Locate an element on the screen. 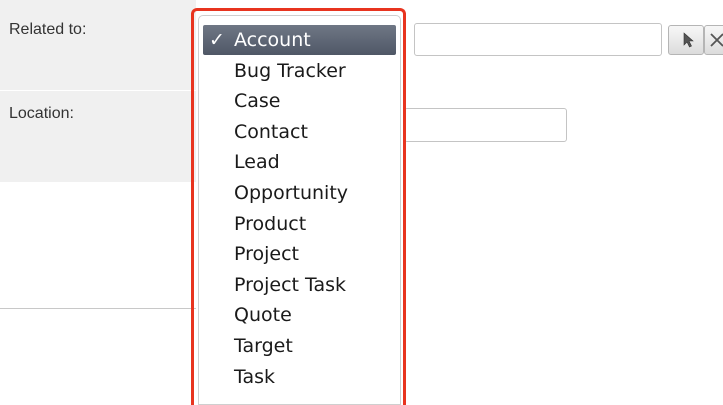  dropdown-option: Product is located at coordinates (299, 224).